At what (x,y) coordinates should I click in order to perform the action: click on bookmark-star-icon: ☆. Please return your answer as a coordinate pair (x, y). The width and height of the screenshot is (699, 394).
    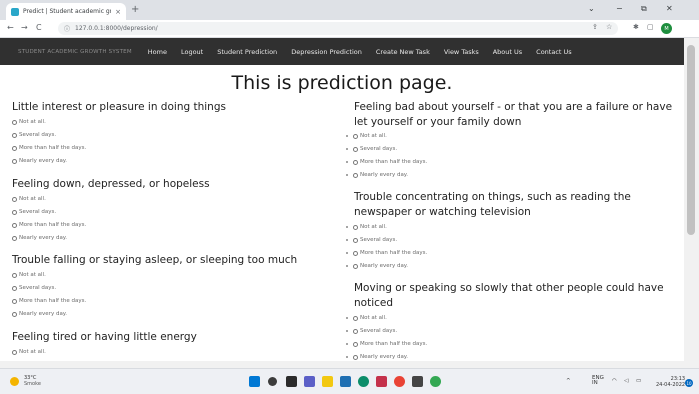
    Looking at the image, I should click on (609, 27).